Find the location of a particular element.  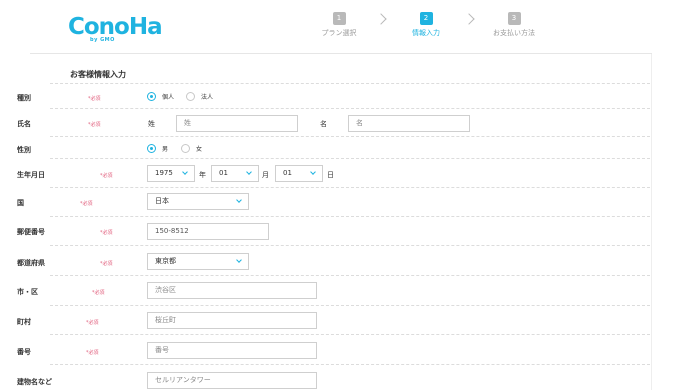

header: ConoHa by GMO 1 プラン選択 2 情報入力 3 お支払い方法 is located at coordinates (340, 27).